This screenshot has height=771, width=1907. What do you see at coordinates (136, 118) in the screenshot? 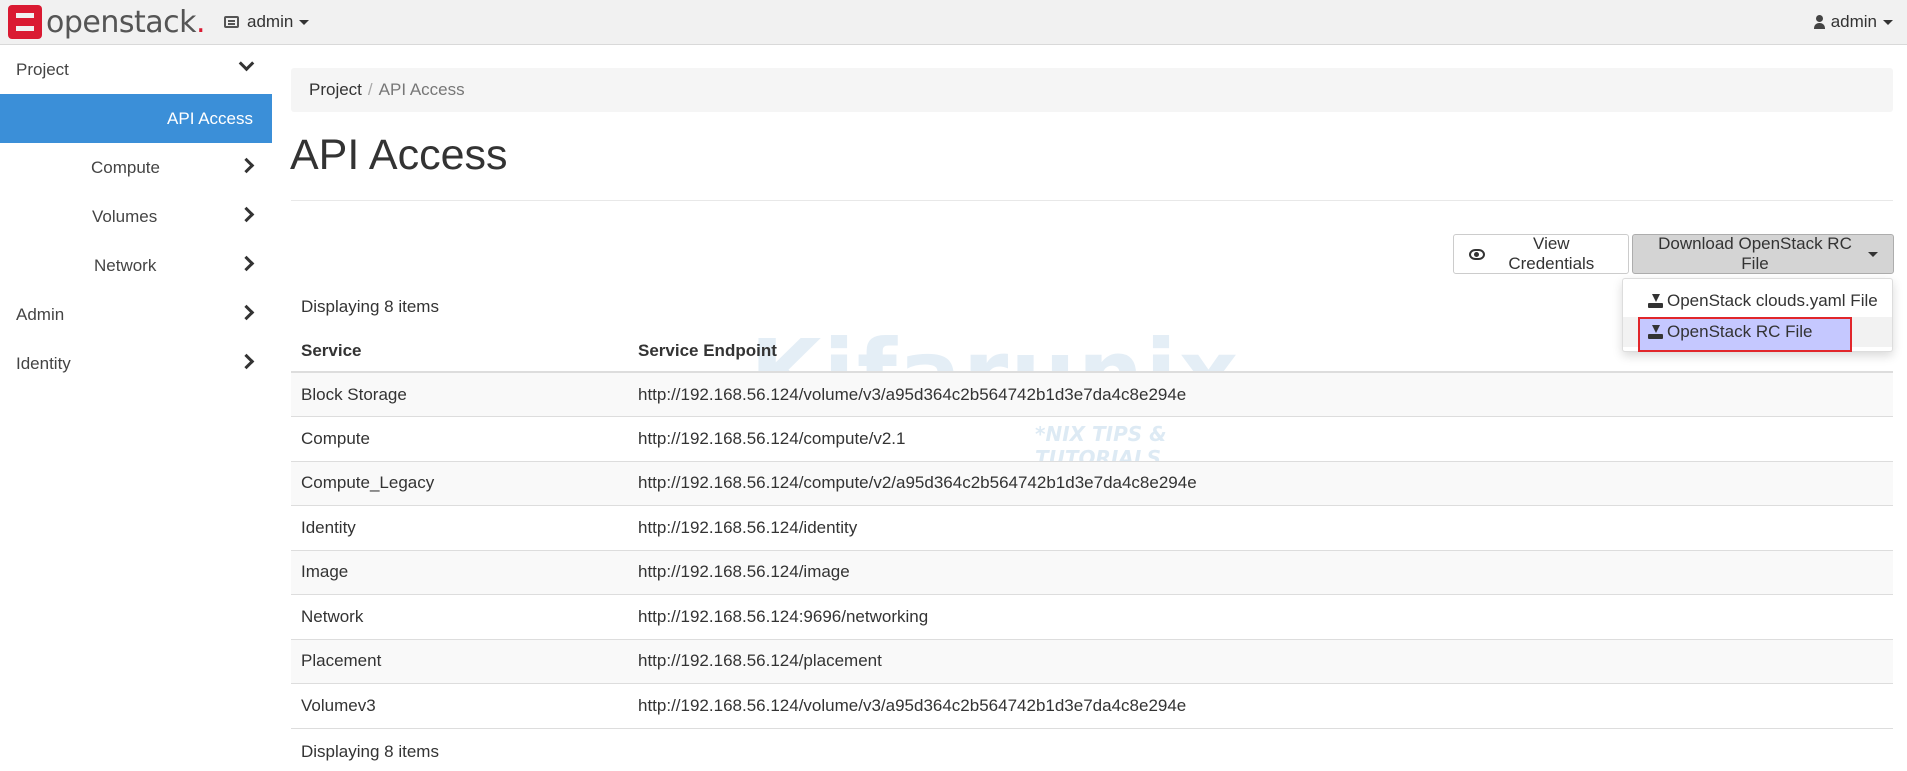
I see `sidebar-item-api-access: API Access` at bounding box center [136, 118].